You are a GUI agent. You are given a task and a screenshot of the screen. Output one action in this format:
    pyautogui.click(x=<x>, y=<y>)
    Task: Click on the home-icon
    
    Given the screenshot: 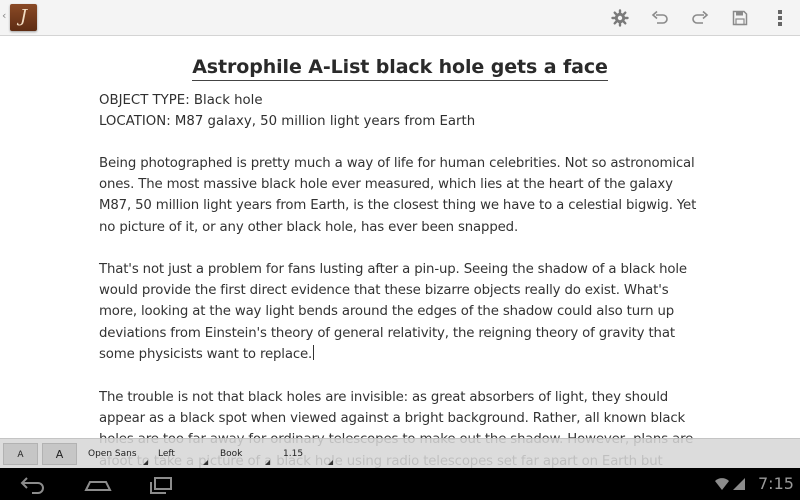 What is the action you would take?
    pyautogui.click(x=100, y=484)
    